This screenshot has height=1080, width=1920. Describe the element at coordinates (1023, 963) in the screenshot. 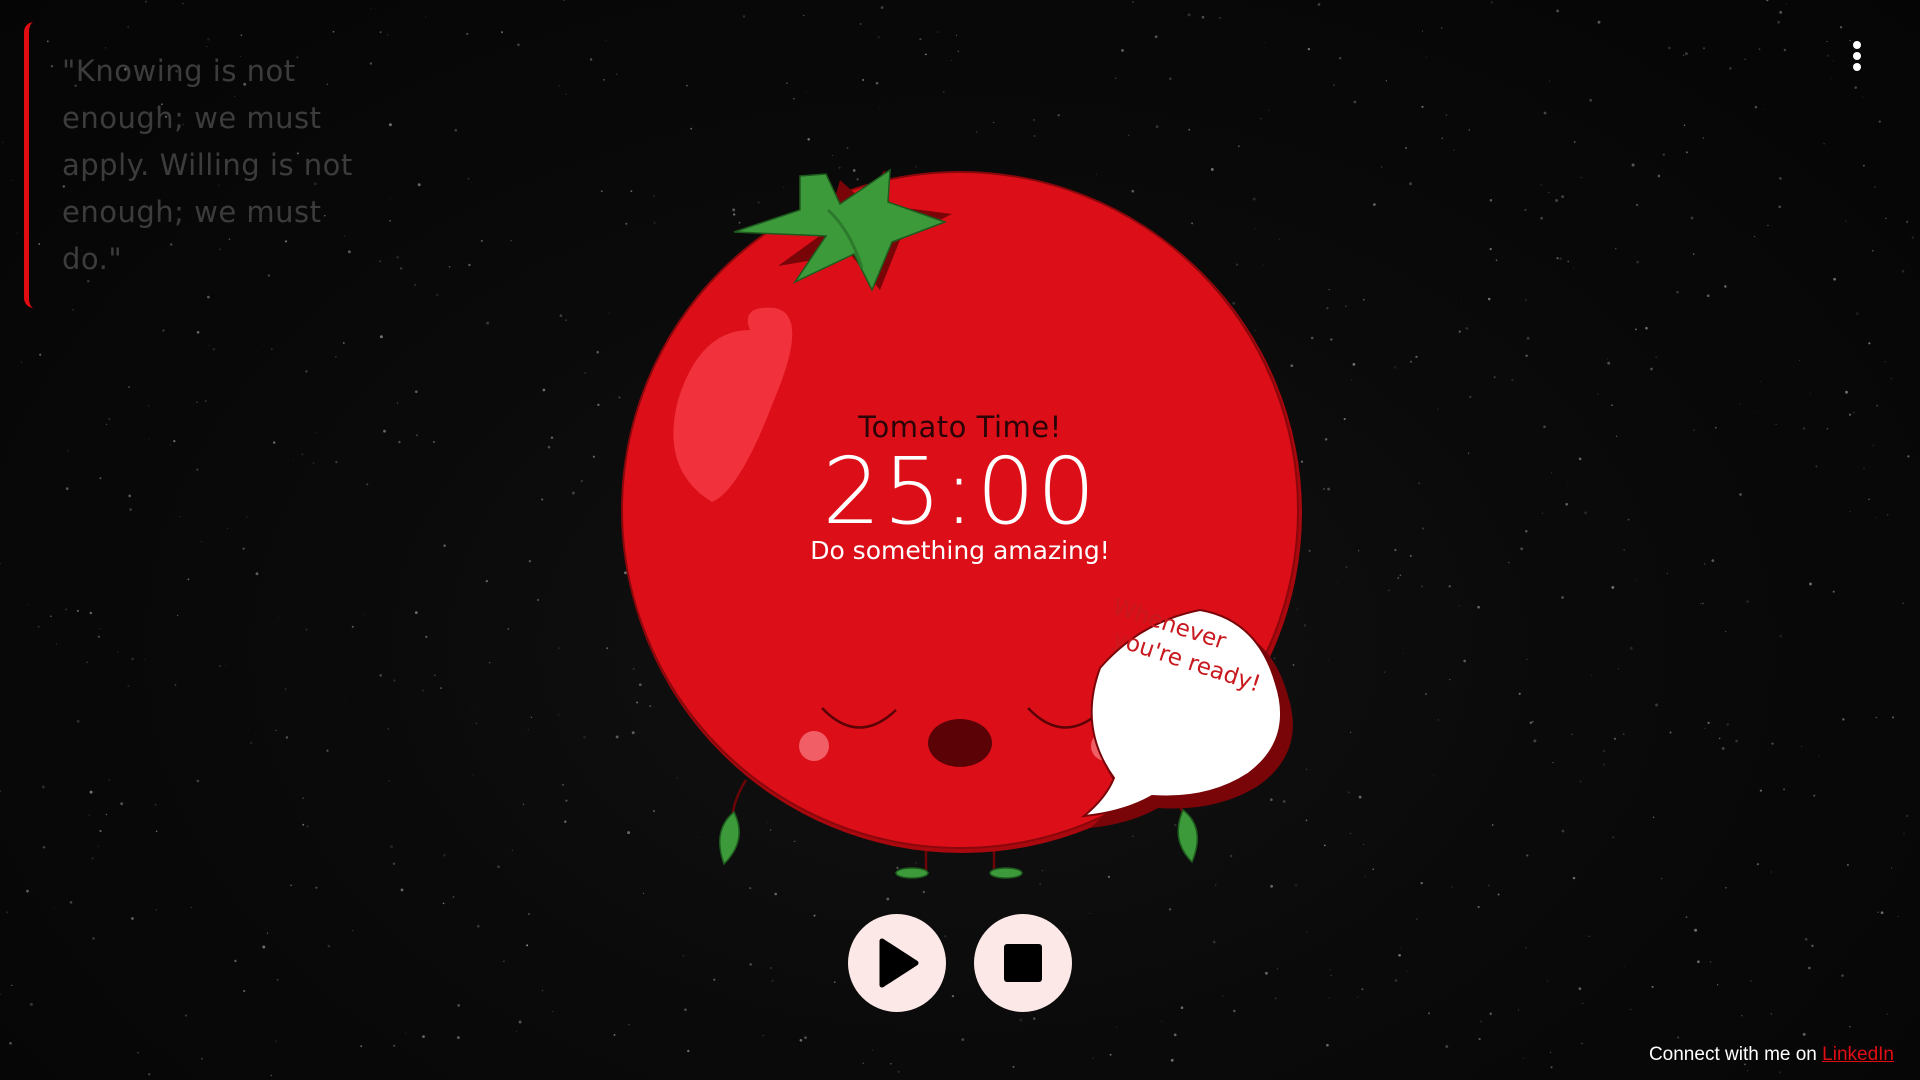

I see `stop-button` at that location.